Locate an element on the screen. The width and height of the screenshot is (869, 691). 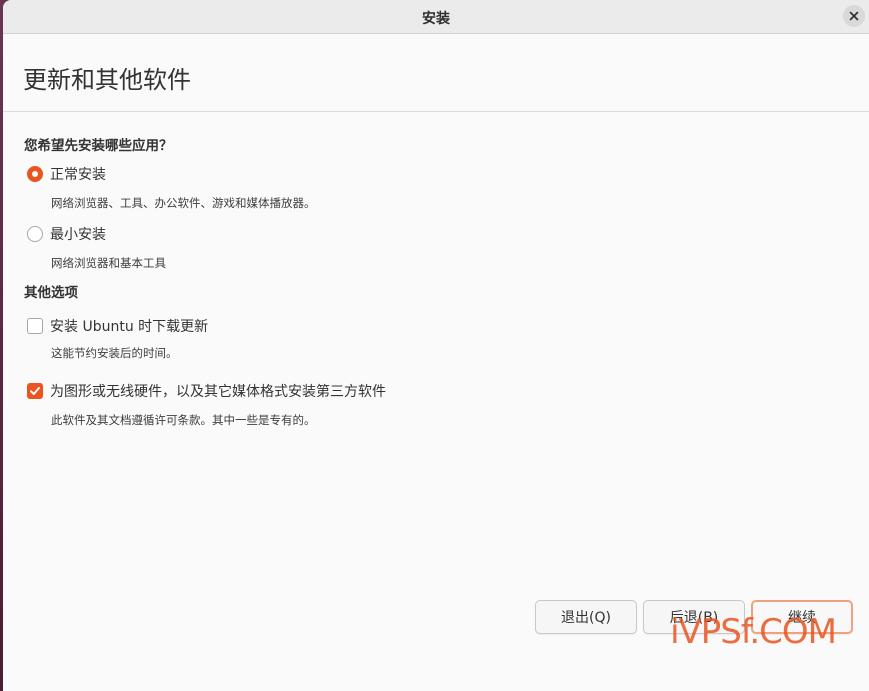
quit-button: 退出(Q) is located at coordinates (586, 617).